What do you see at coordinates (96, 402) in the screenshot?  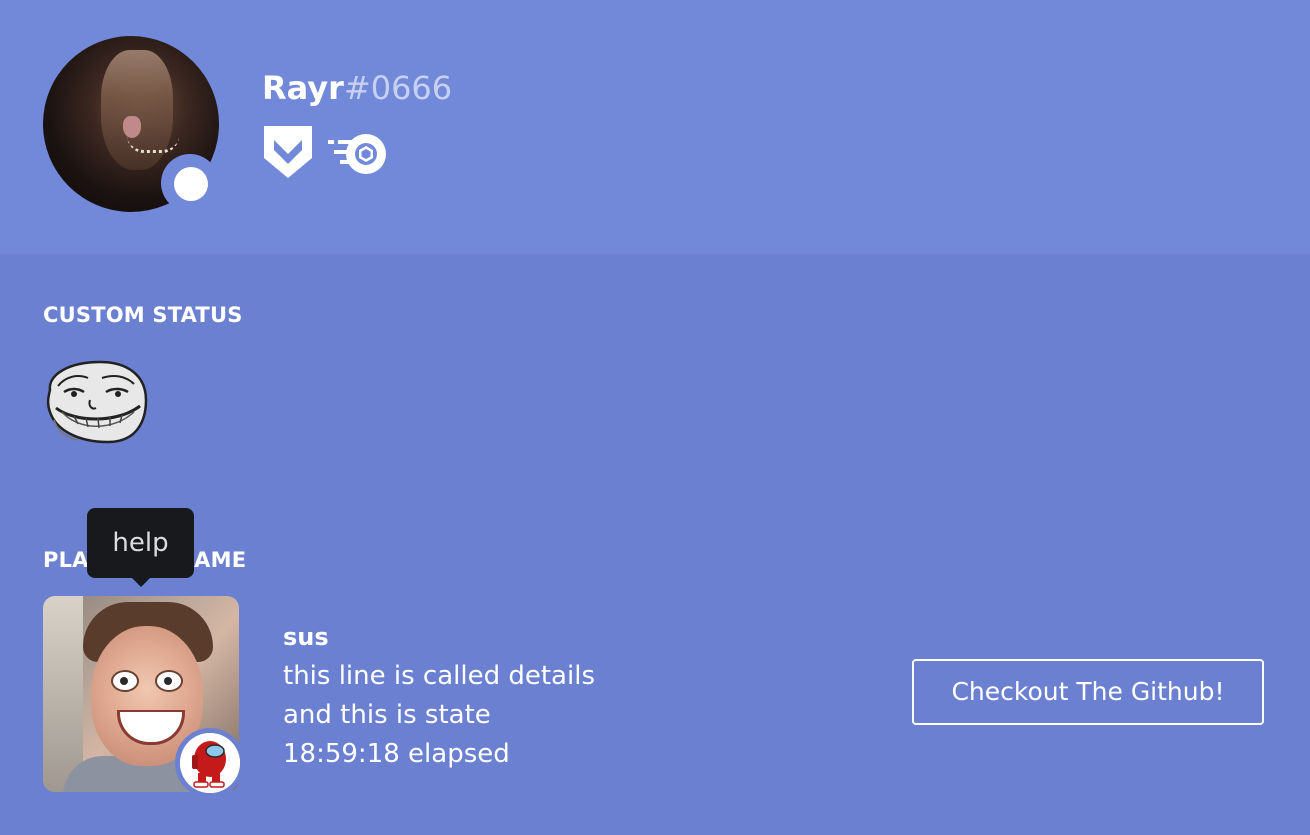 I see `trollface-emoji` at bounding box center [96, 402].